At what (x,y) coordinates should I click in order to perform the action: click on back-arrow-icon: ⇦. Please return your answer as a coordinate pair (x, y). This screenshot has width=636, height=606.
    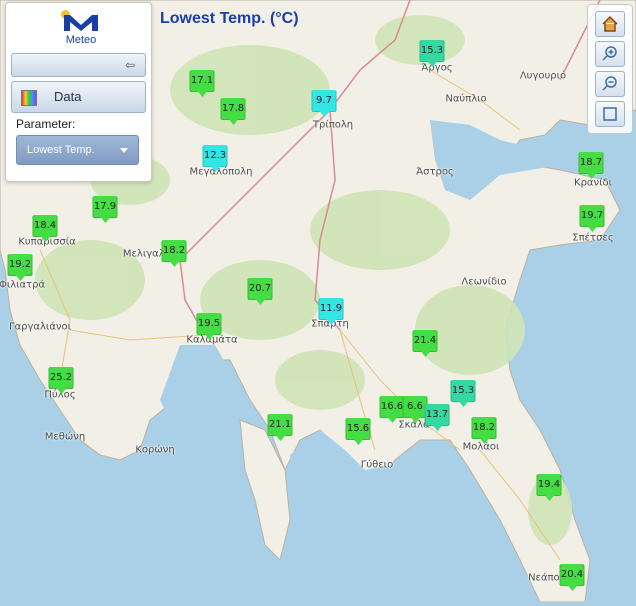
    Looking at the image, I should click on (129, 65).